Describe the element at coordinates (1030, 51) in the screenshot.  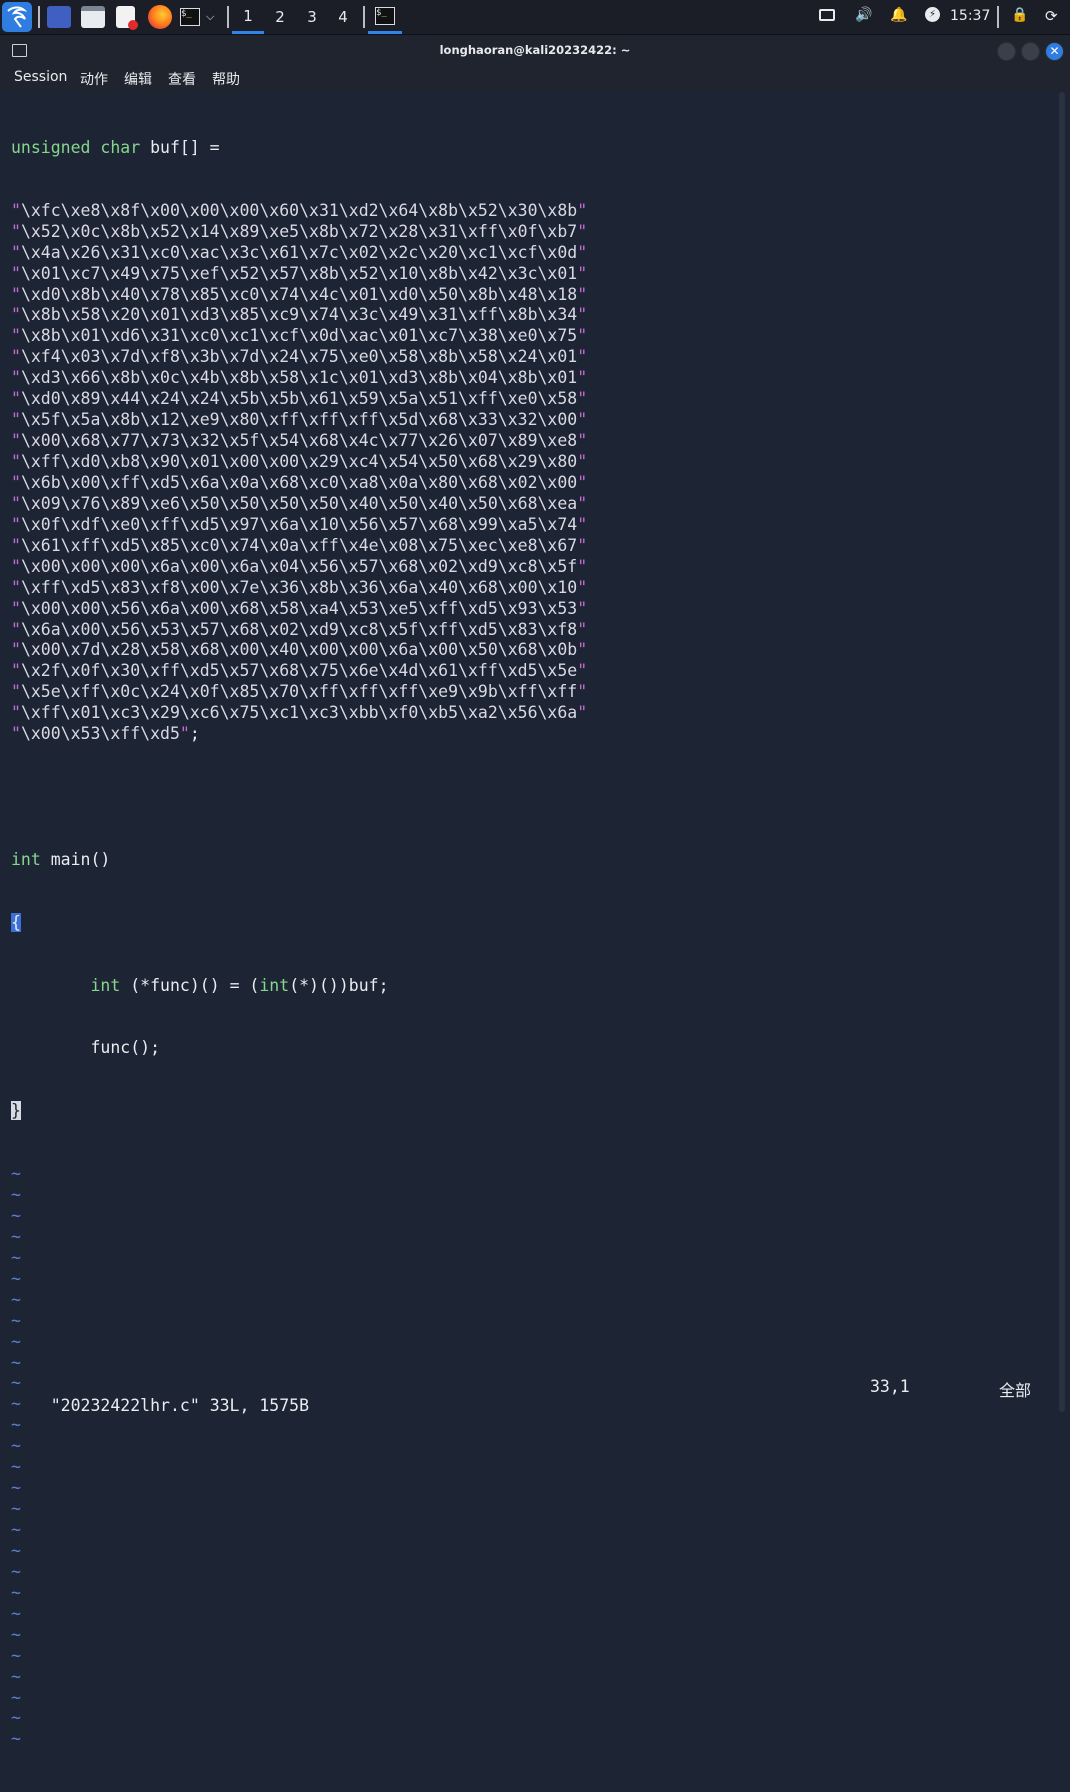
I see `maximize-button` at that location.